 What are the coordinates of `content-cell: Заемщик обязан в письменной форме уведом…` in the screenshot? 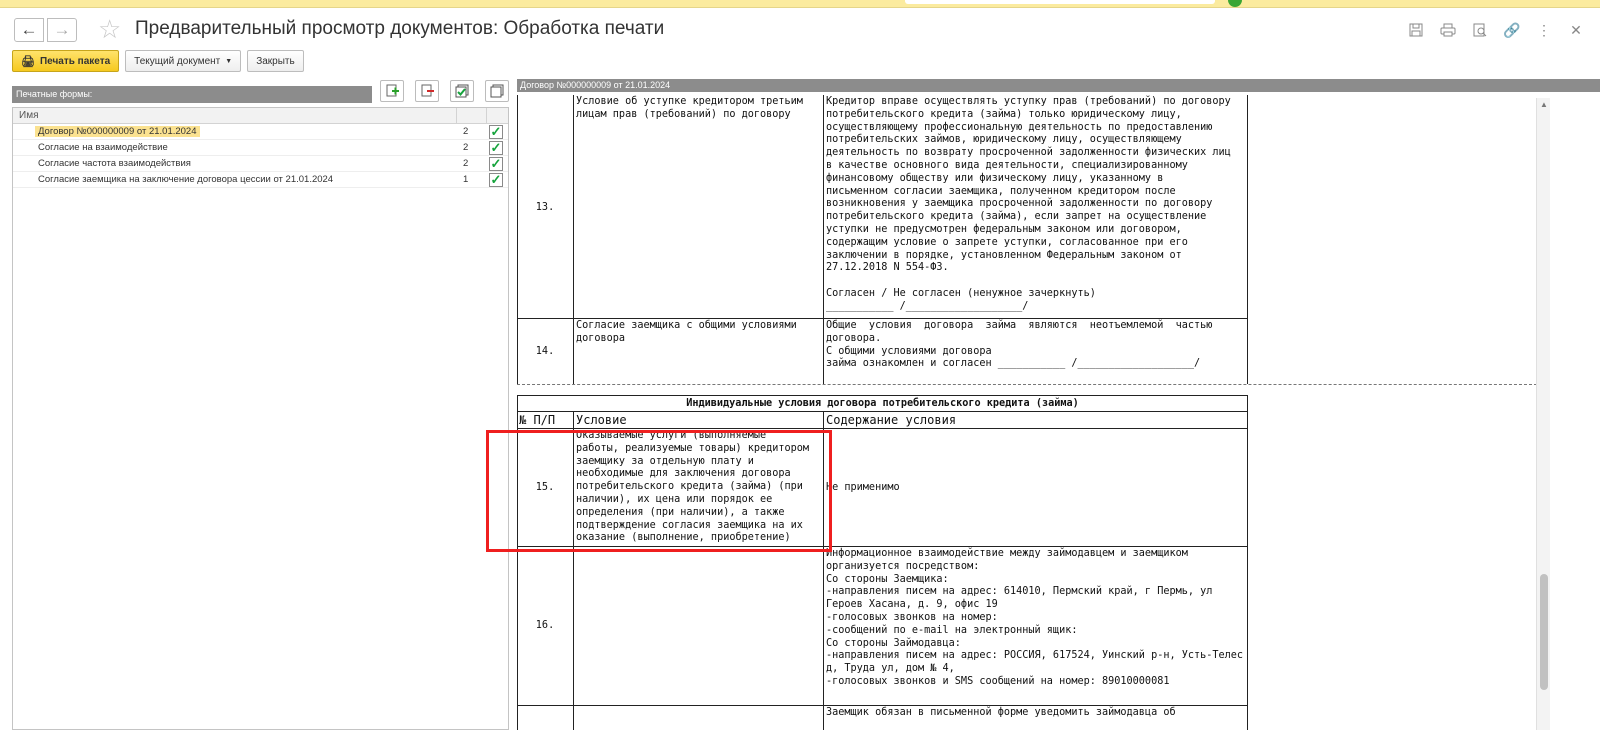 It's located at (1001, 712).